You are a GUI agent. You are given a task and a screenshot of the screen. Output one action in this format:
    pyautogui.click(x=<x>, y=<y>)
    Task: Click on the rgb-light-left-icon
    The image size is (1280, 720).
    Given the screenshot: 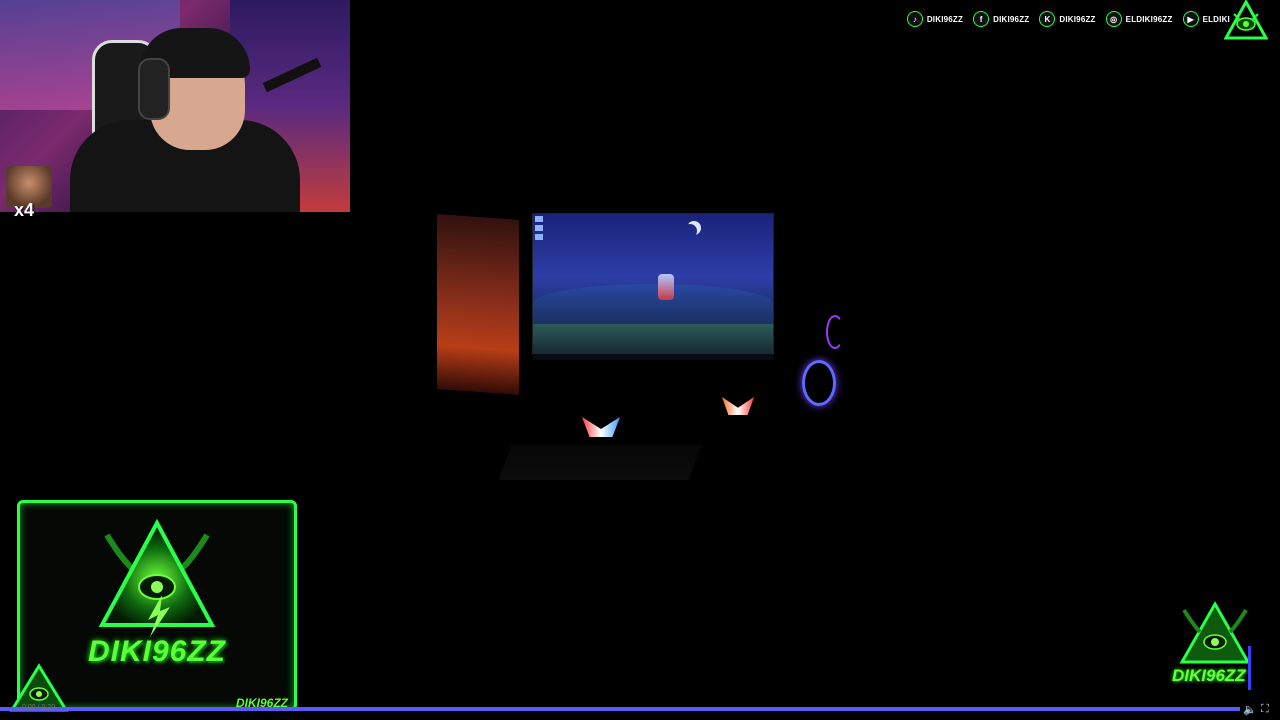 What is the action you would take?
    pyautogui.click(x=601, y=427)
    